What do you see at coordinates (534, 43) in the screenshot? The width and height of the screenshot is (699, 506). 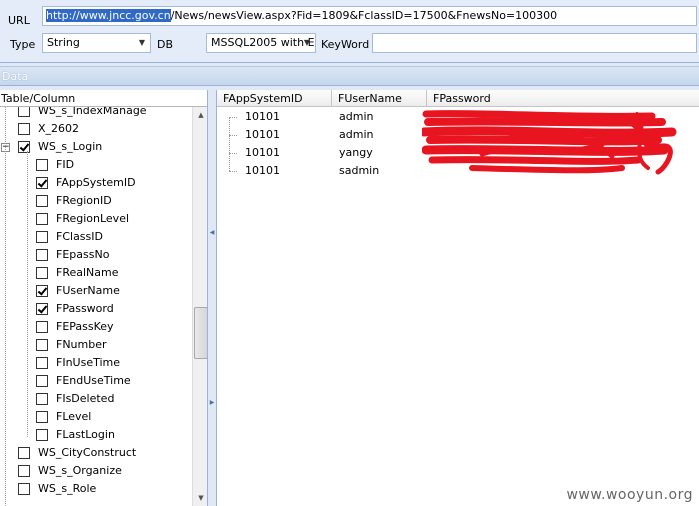 I see `keyword-input` at bounding box center [534, 43].